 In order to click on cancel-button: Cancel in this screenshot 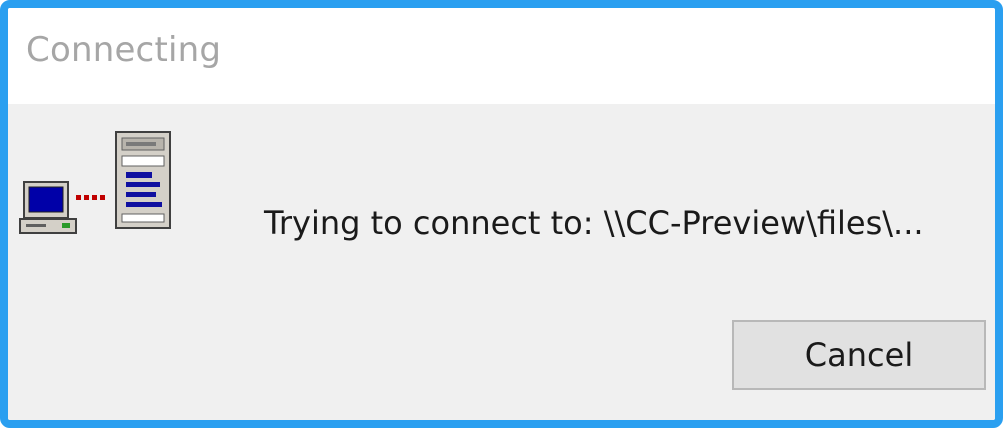, I will do `click(859, 355)`.